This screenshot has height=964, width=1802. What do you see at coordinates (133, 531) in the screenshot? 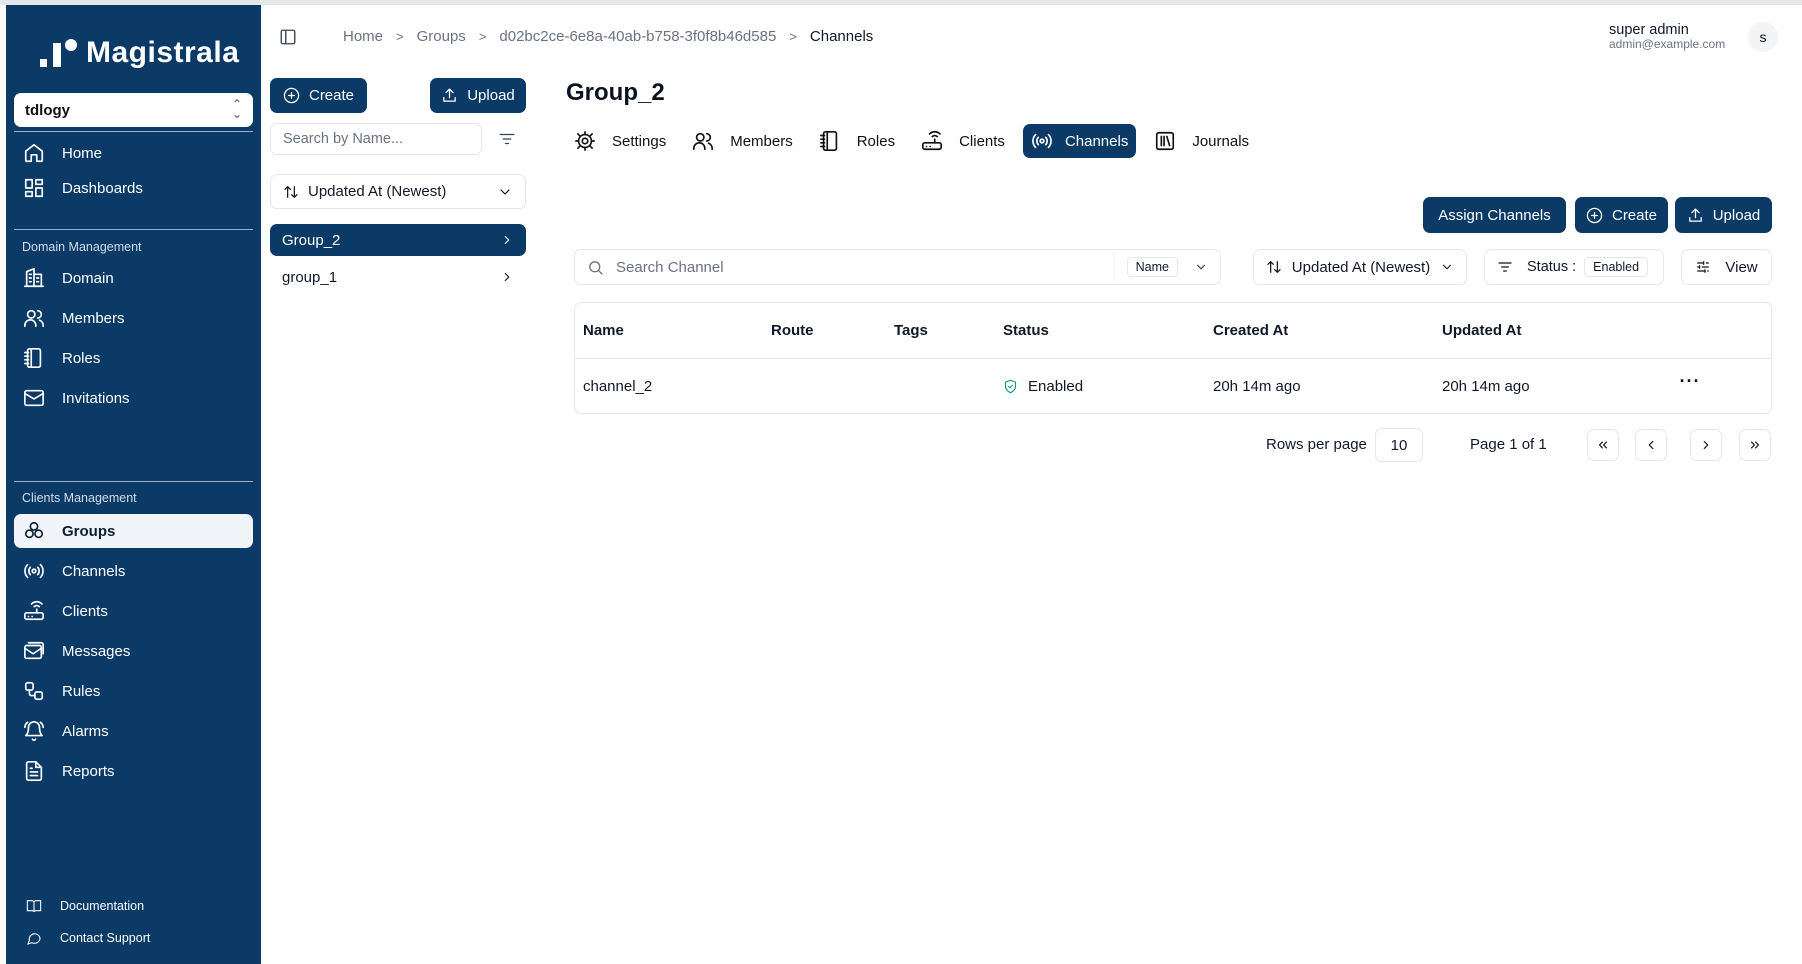
I see `sidebar-item-groups: Groups` at bounding box center [133, 531].